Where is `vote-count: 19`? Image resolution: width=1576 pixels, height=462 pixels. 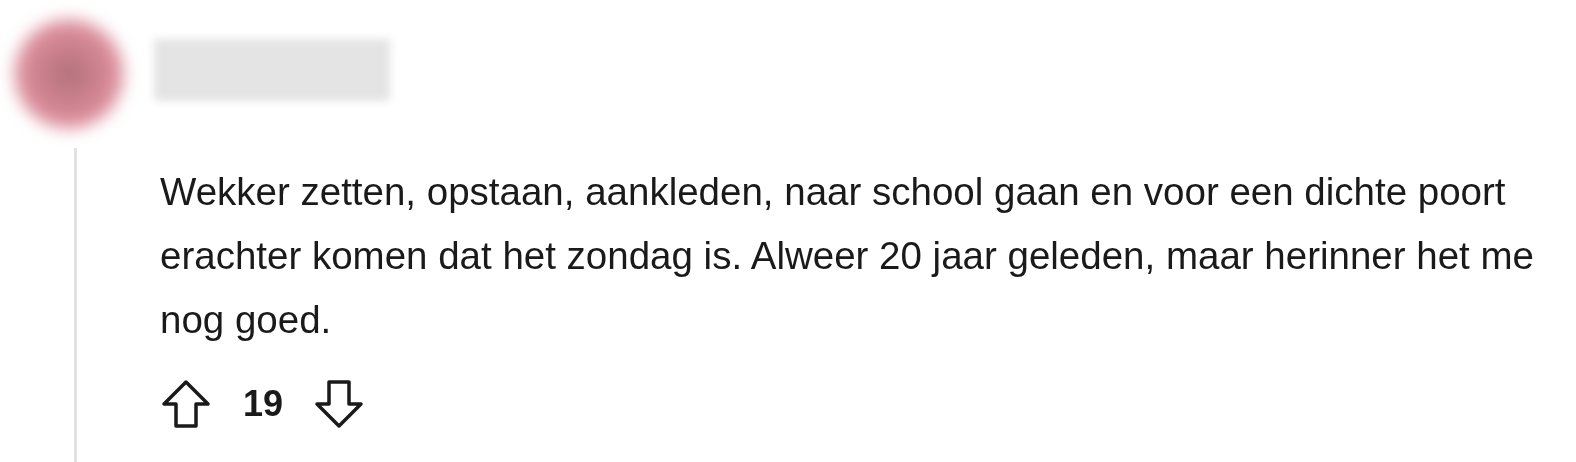 vote-count: 19 is located at coordinates (263, 404).